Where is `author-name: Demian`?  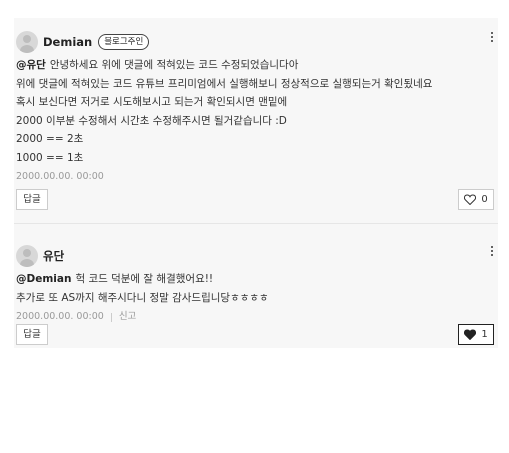
author-name: Demian is located at coordinates (67, 42).